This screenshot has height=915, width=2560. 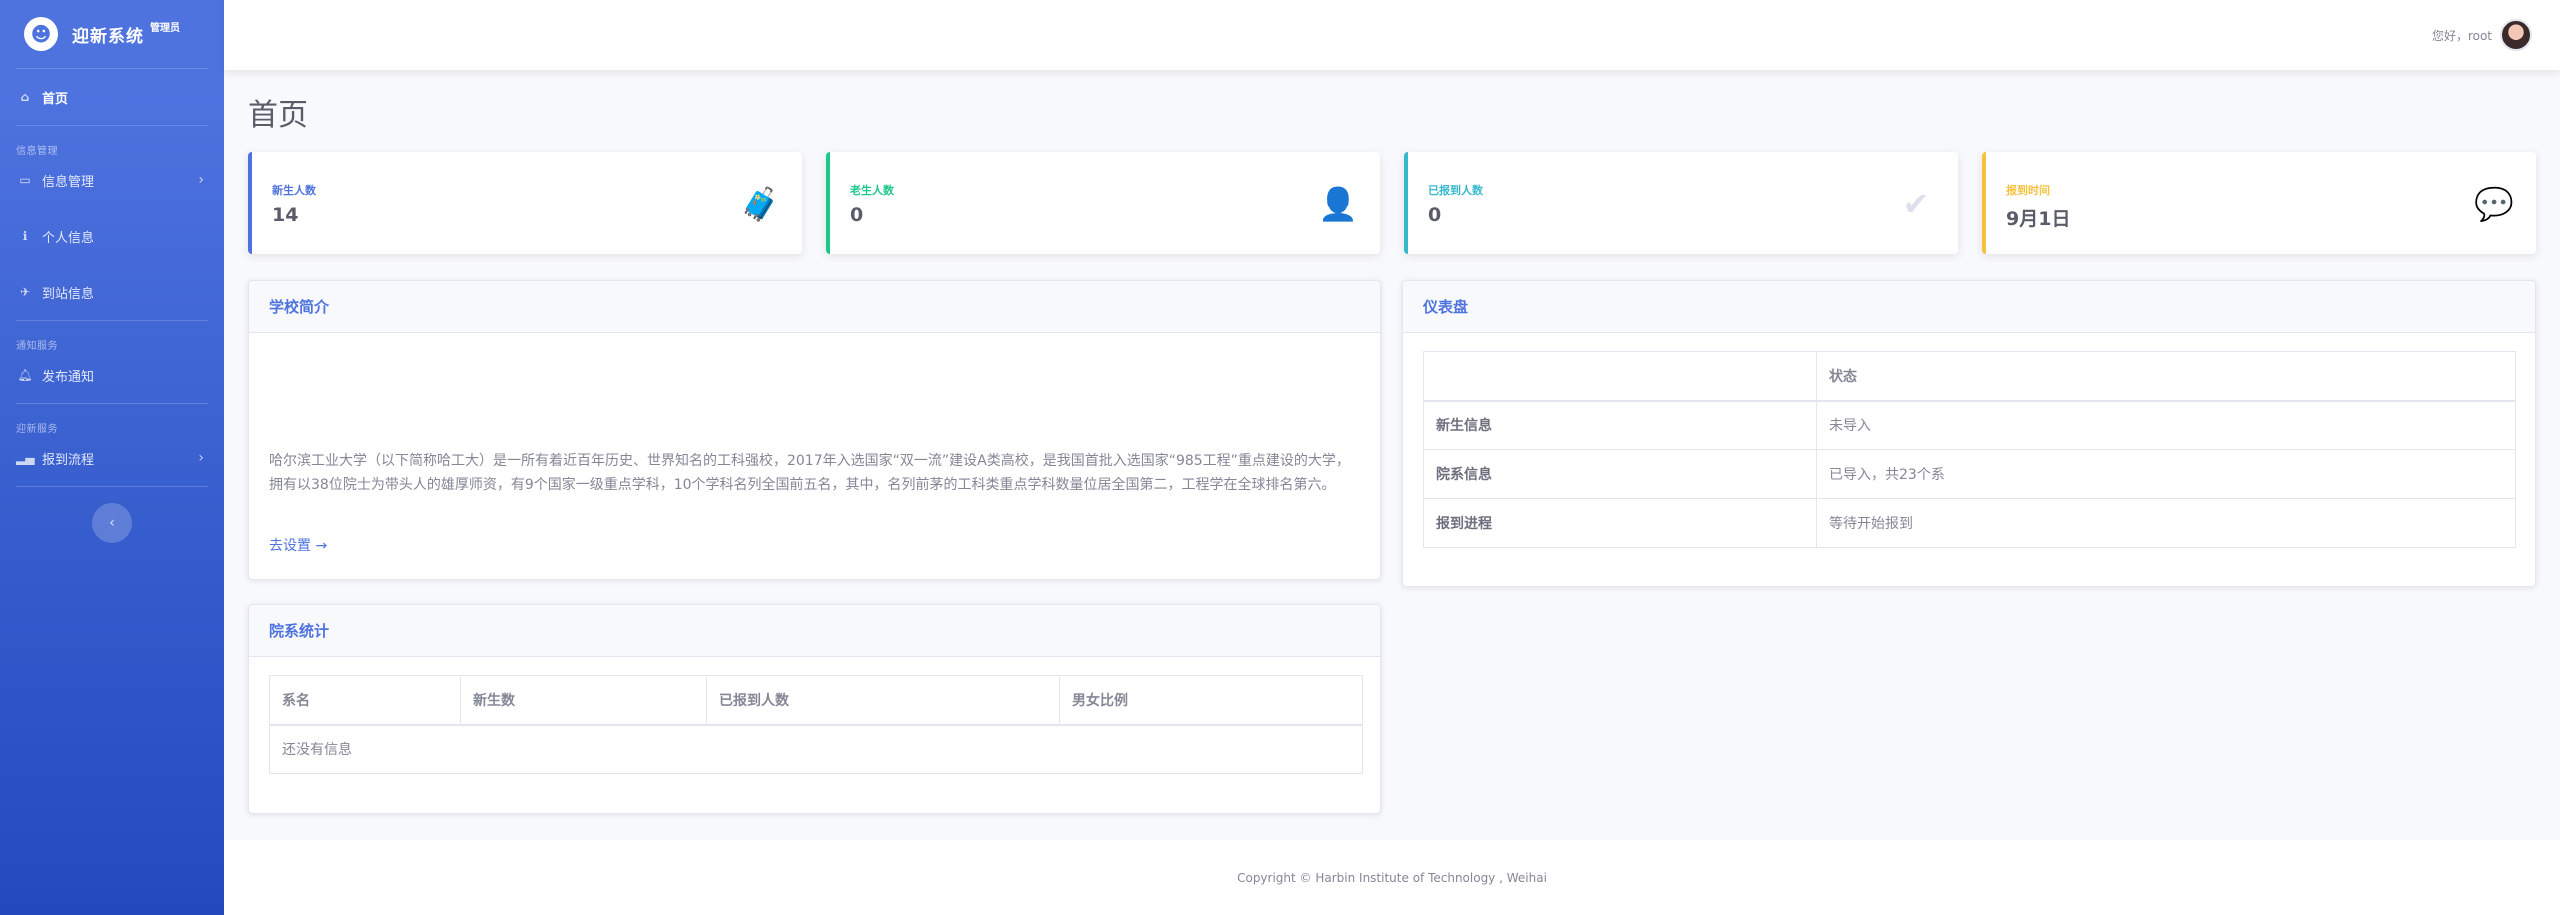 What do you see at coordinates (41, 34) in the screenshot?
I see `smile-logo-icon: ☻` at bounding box center [41, 34].